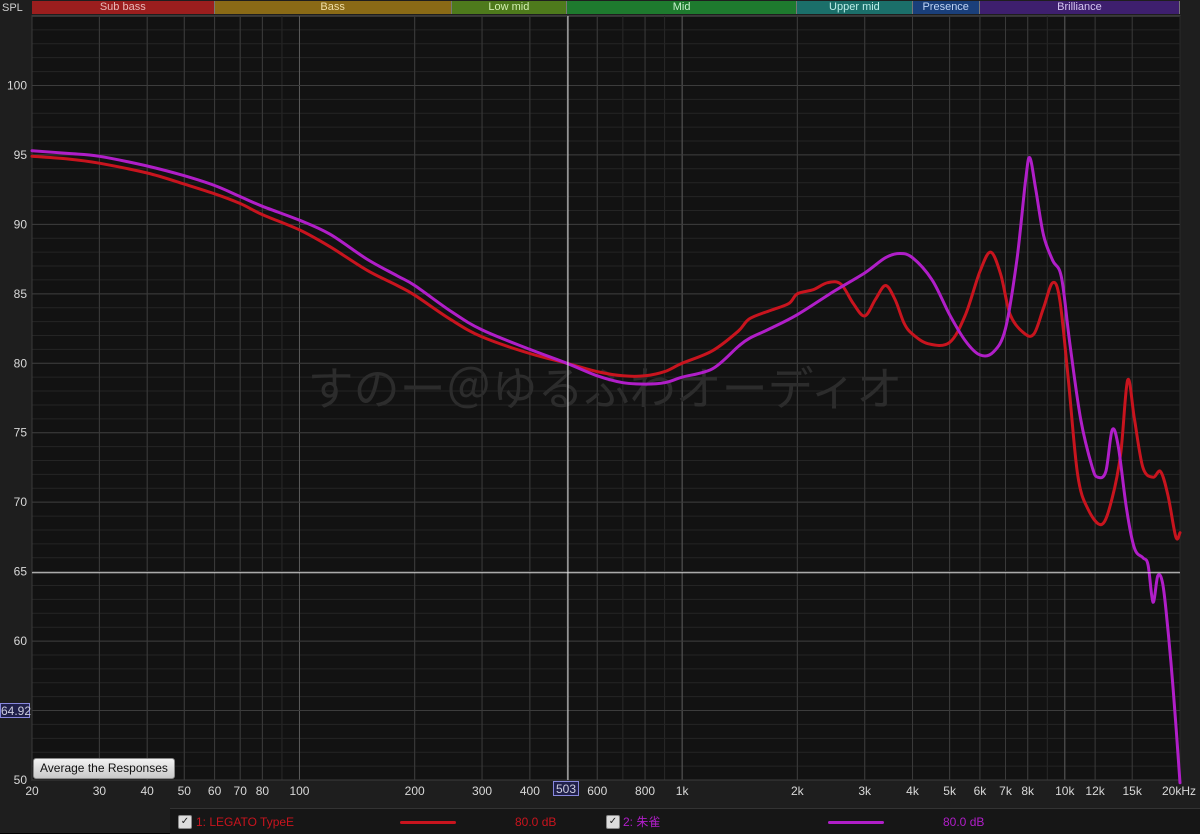 The height and width of the screenshot is (834, 1200). I want to click on x-tick-label: 800, so click(645, 791).